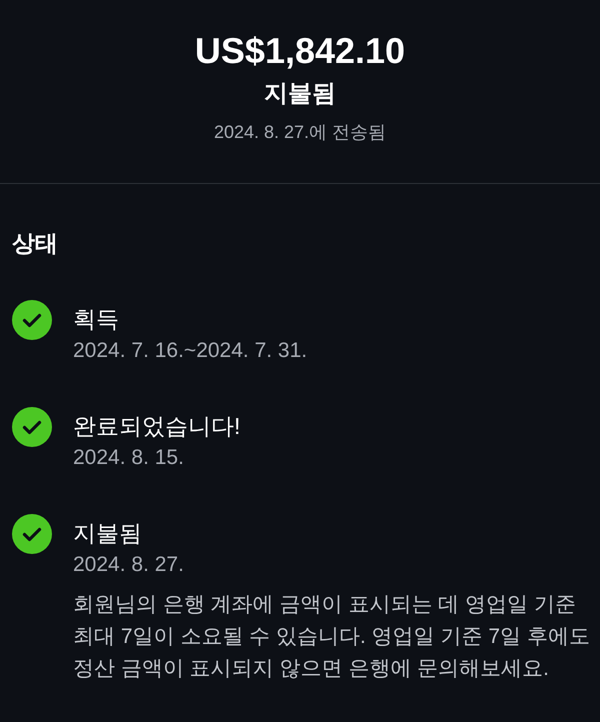 Image resolution: width=600 pixels, height=722 pixels. Describe the element at coordinates (300, 132) in the screenshot. I see `sent-date: 2024. 8. 27.에 전송됨` at that location.